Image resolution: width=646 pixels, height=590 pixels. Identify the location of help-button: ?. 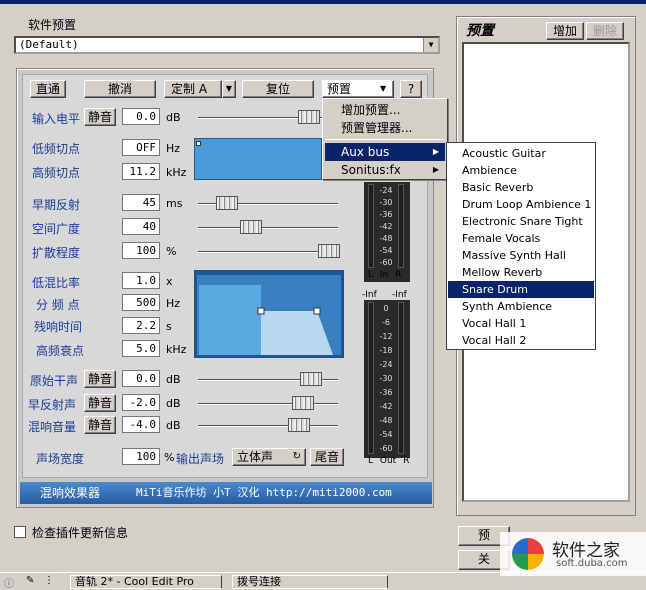
(411, 89).